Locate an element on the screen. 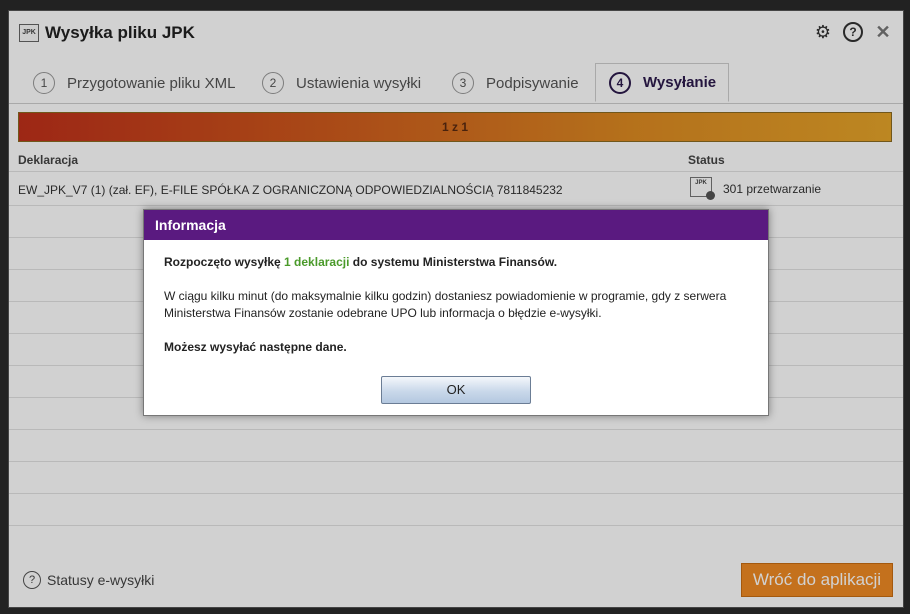 This screenshot has height=614, width=910. msg-pre: Rozpoczęto wysyłkę is located at coordinates (224, 262).